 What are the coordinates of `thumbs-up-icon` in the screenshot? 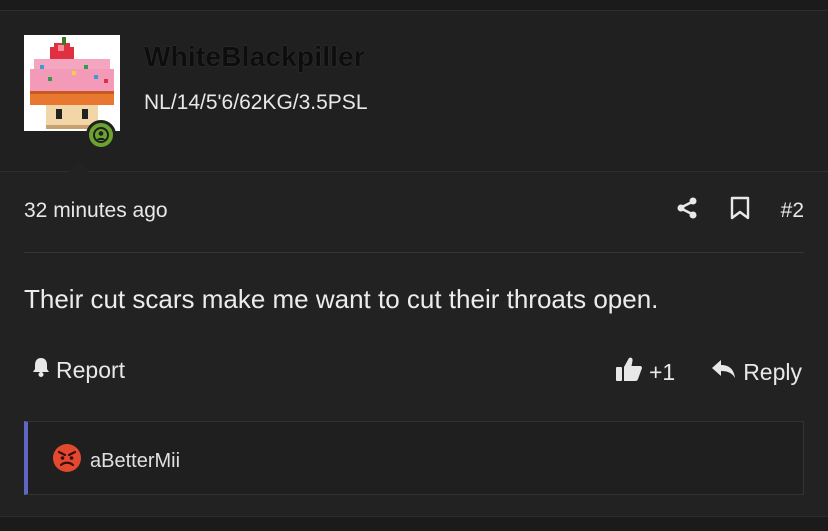 It's located at (629, 372).